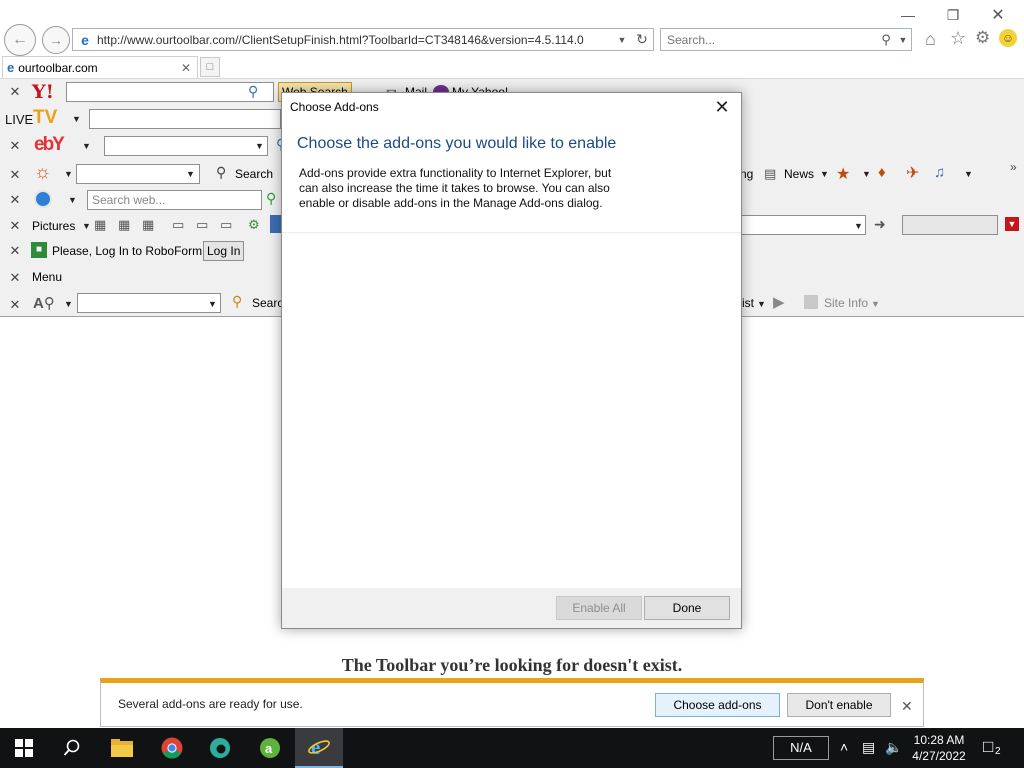 The height and width of the screenshot is (768, 1024). What do you see at coordinates (122, 748) in the screenshot?
I see `taskbar-file-explorer` at bounding box center [122, 748].